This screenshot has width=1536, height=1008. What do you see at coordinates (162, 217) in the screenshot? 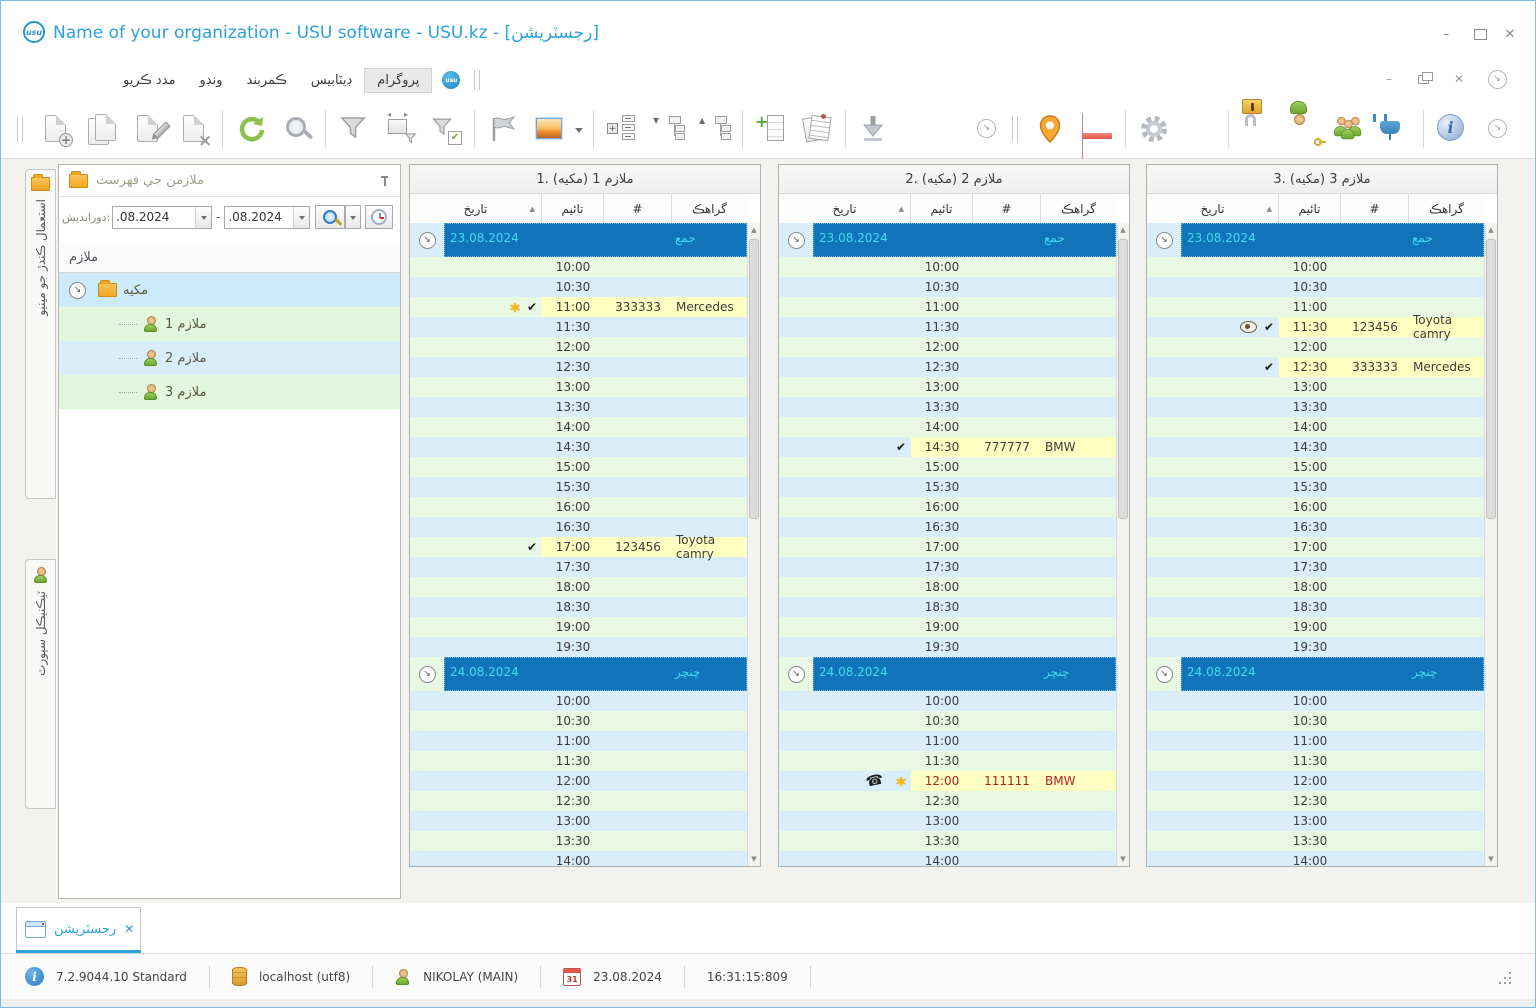
I see `date-from-field: .08.2024` at bounding box center [162, 217].